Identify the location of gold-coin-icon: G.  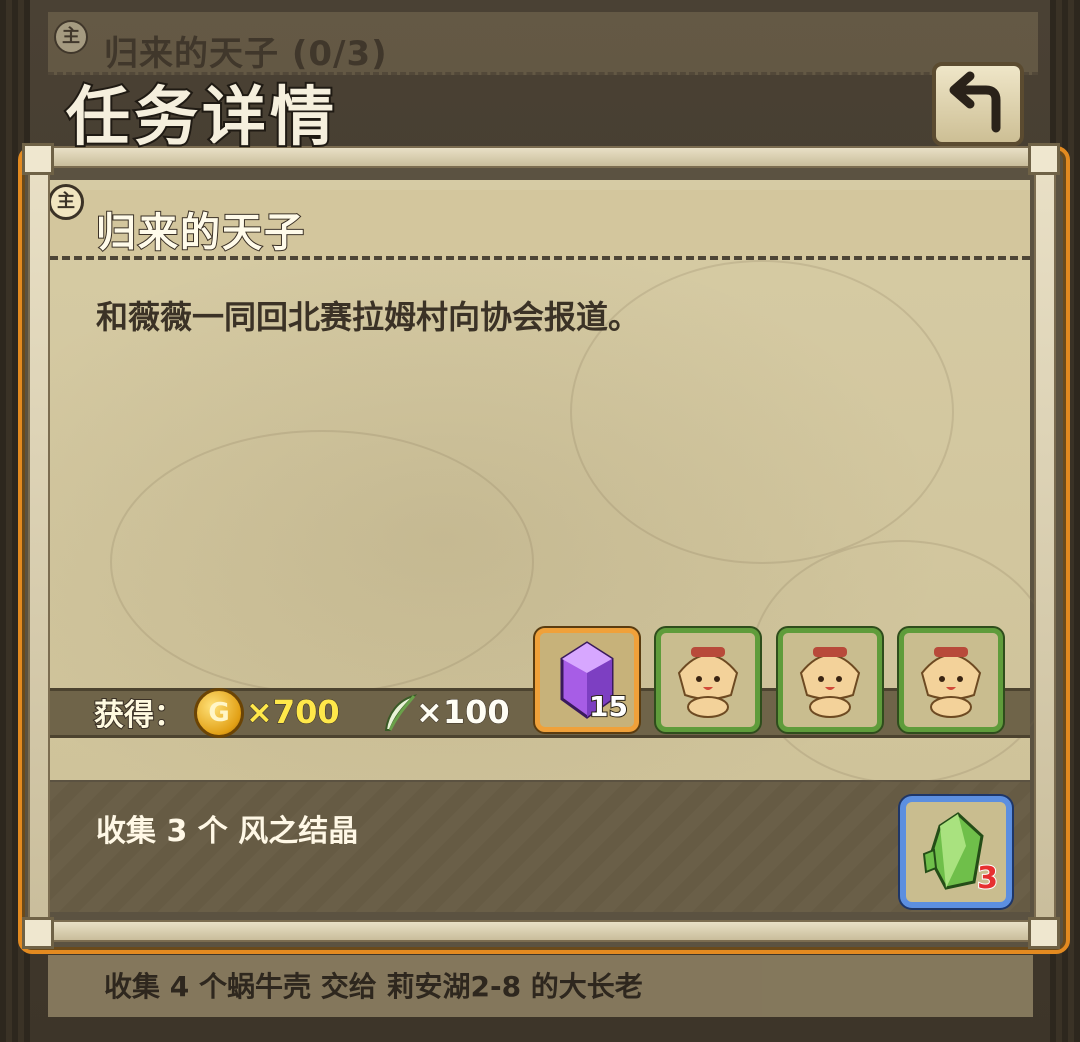
(219, 713).